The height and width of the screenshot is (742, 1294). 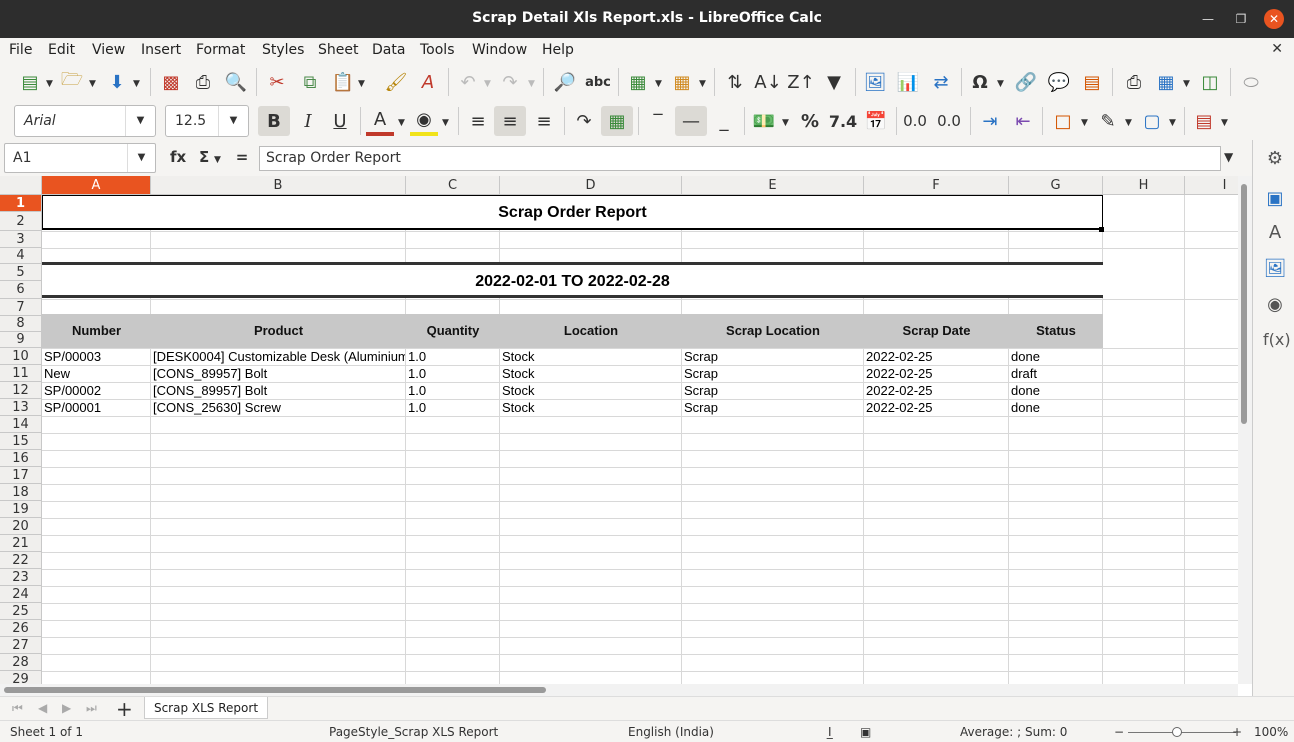 I want to click on redo-icon: ↷, so click(x=510, y=82).